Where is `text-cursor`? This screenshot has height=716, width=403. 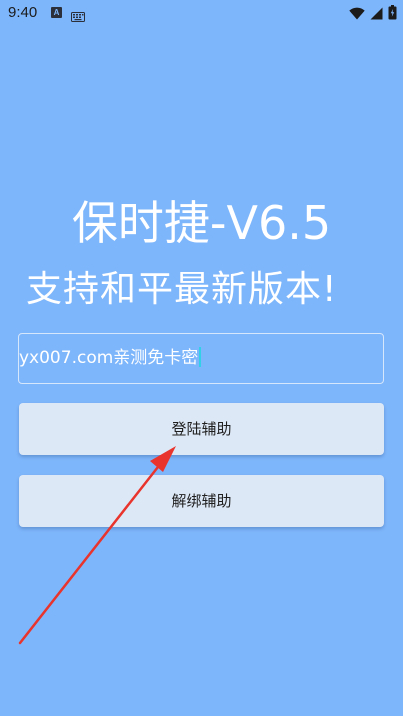
text-cursor is located at coordinates (200, 357).